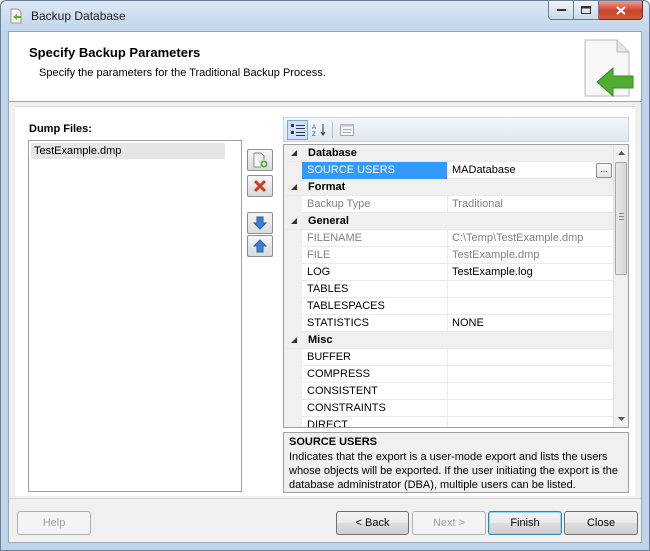 The image size is (650, 551). Describe the element at coordinates (375, 238) in the screenshot. I see `property-name: FILENAME` at that location.